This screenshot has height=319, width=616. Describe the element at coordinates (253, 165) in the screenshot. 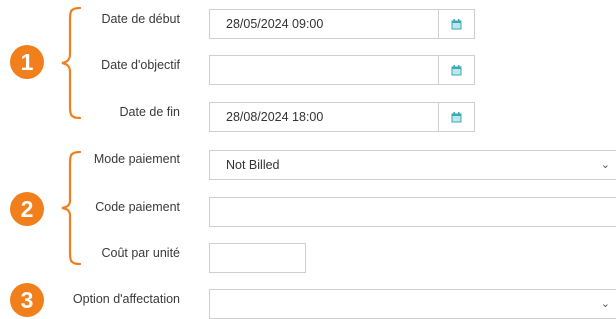

I see `payment-mode-value: Not Billed` at that location.